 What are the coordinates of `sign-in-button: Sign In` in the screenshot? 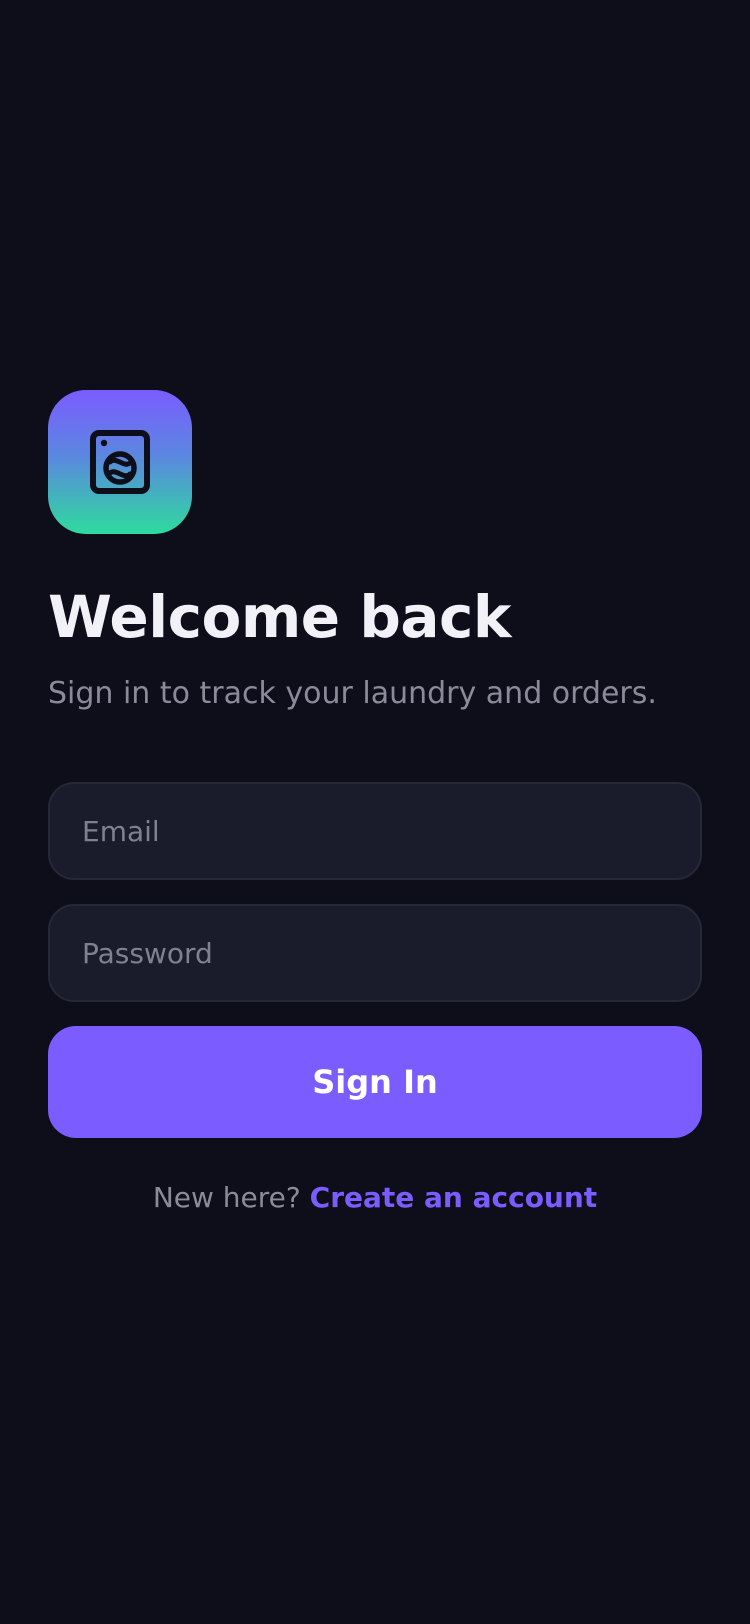 It's located at (375, 1082).